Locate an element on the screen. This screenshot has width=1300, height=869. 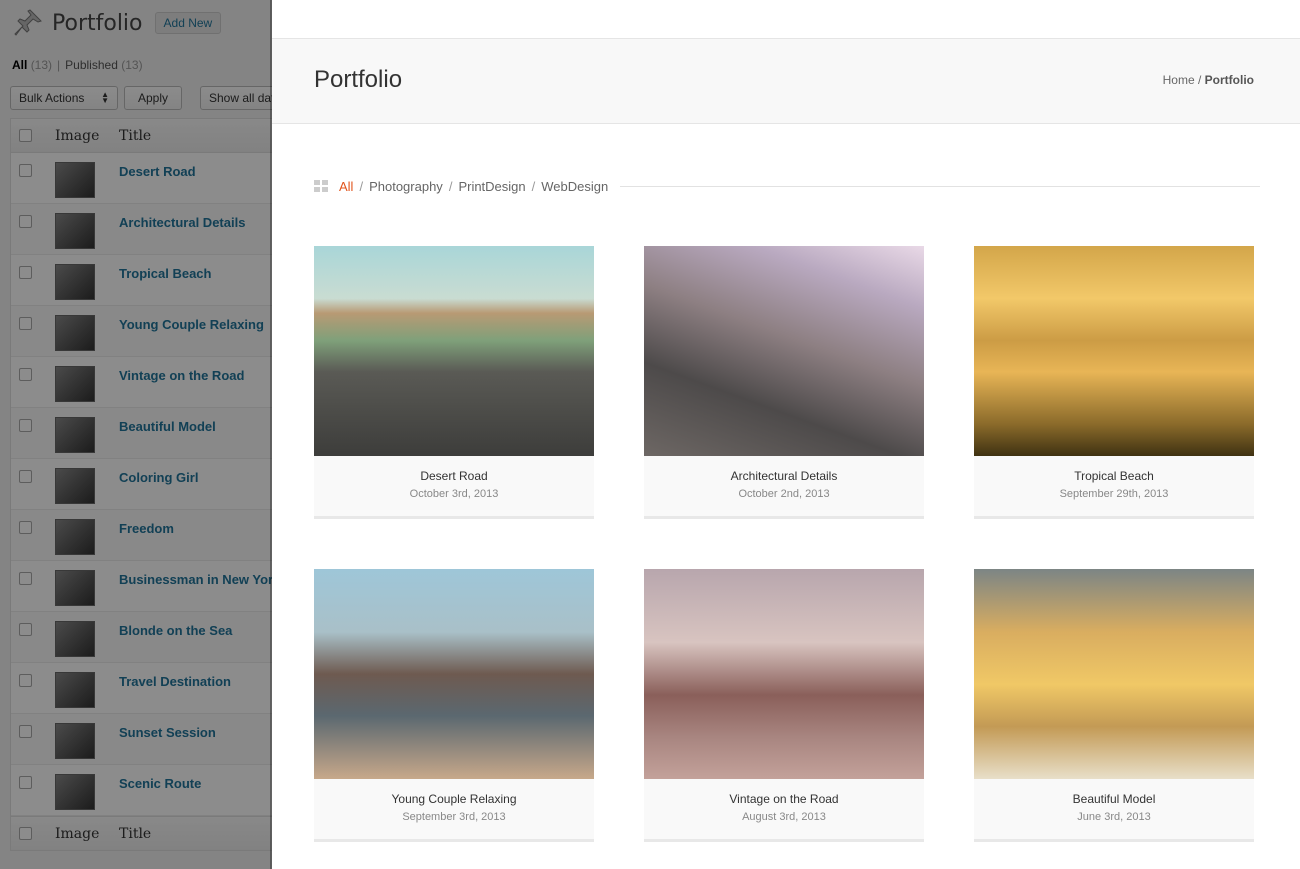
grid-icon is located at coordinates (321, 186).